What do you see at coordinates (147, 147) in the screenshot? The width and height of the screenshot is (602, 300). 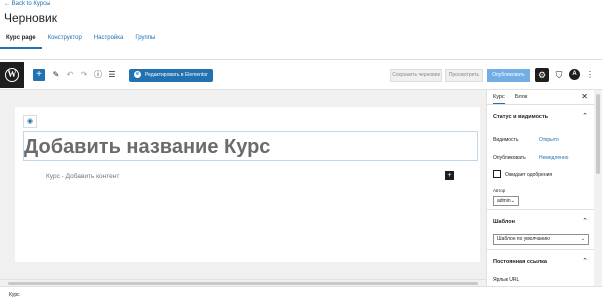 I see `post-title-placeholder: Добавить название Курс` at bounding box center [147, 147].